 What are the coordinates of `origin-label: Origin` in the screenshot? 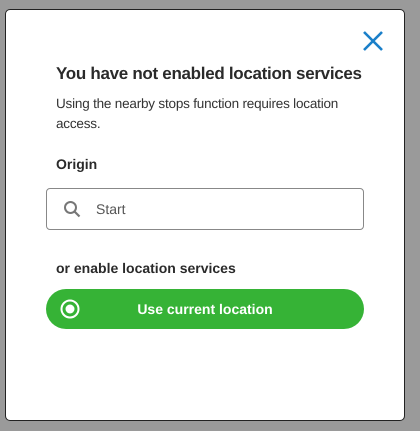 It's located at (77, 164).